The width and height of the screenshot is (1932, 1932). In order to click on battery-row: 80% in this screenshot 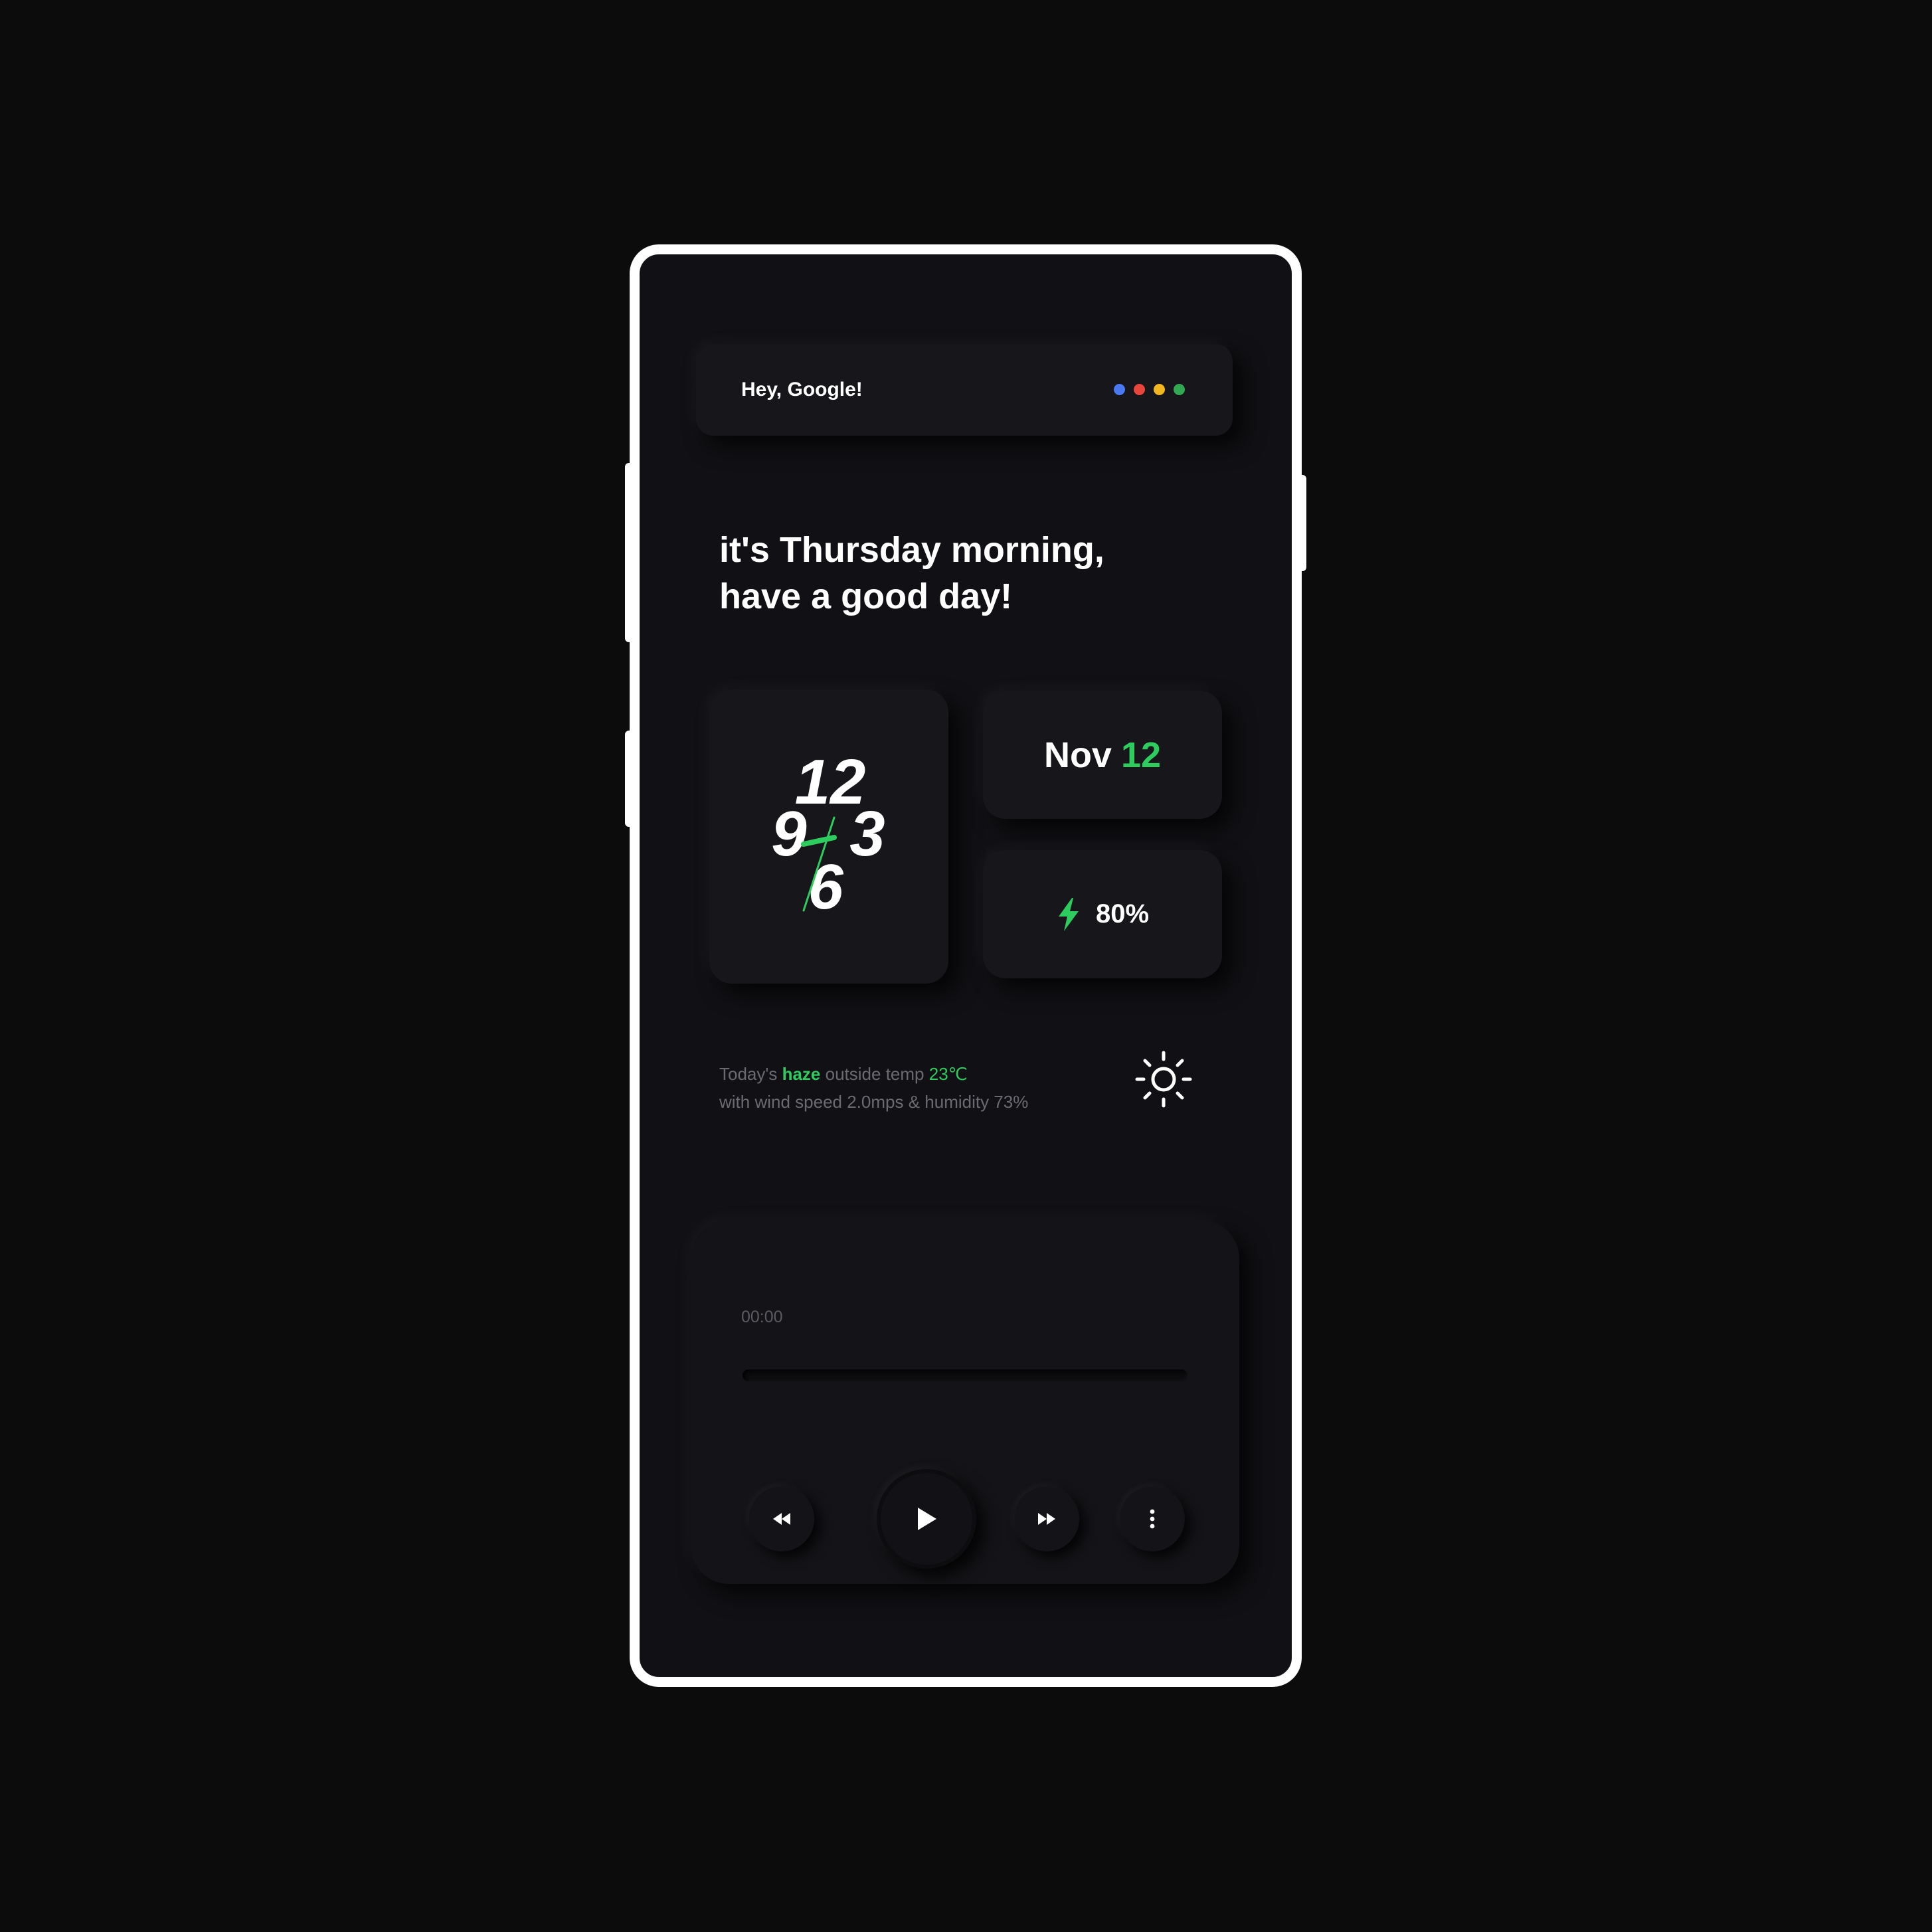, I will do `click(1102, 914)`.